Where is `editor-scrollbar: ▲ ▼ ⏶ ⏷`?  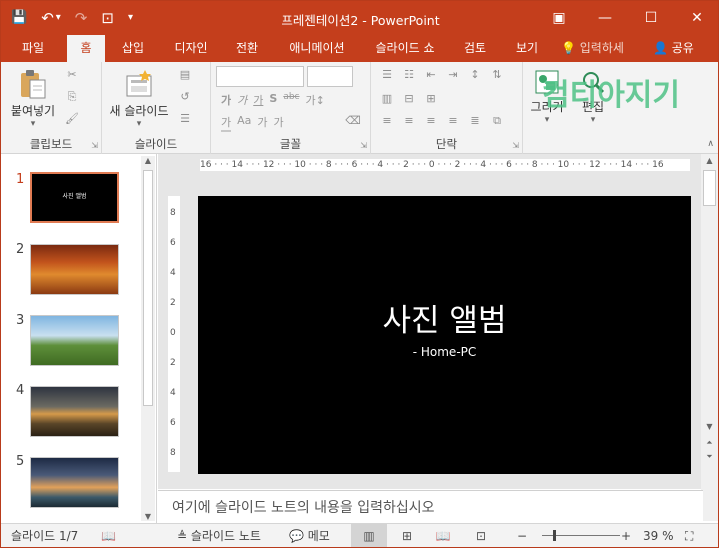
editor-scrollbar: ▲ ▼ ⏶ ⏷ is located at coordinates (709, 337).